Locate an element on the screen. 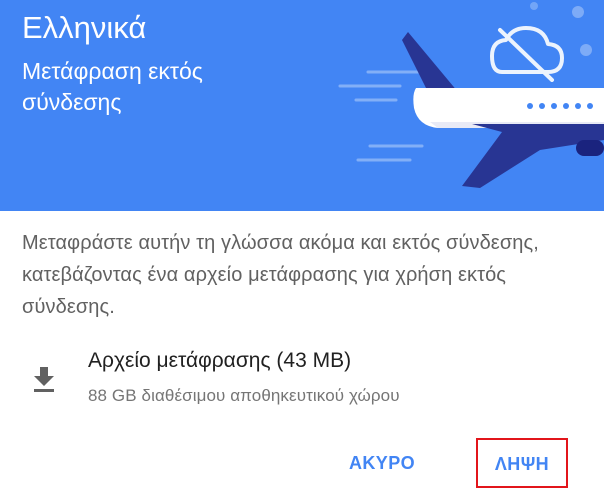  language-title: Ελληνικά is located at coordinates (84, 27).